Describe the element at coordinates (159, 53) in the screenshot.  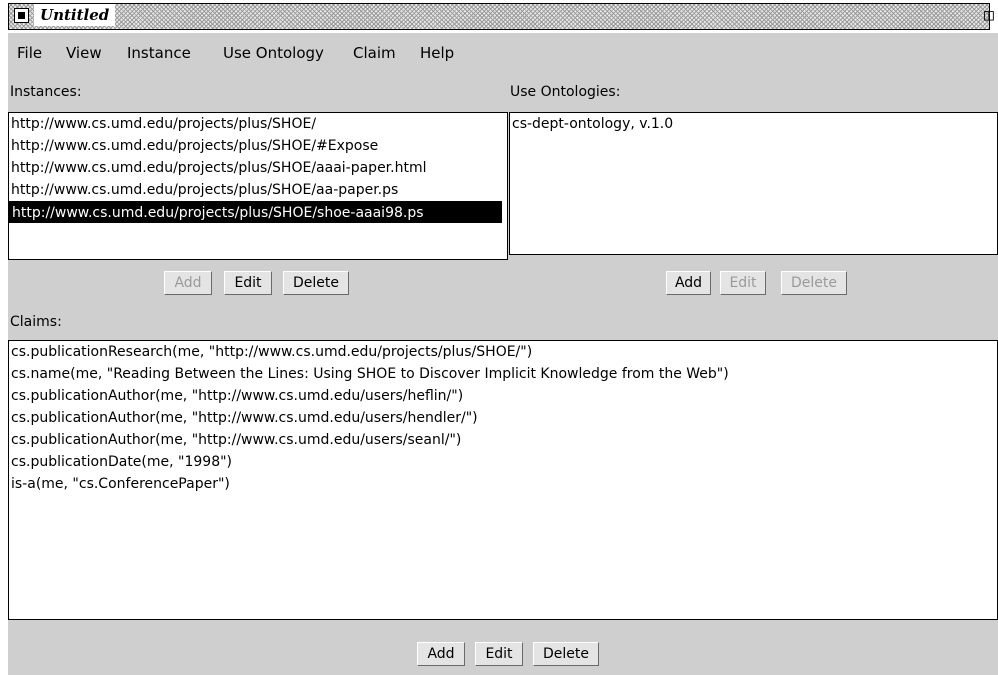
I see `menu-instance: Instance` at that location.